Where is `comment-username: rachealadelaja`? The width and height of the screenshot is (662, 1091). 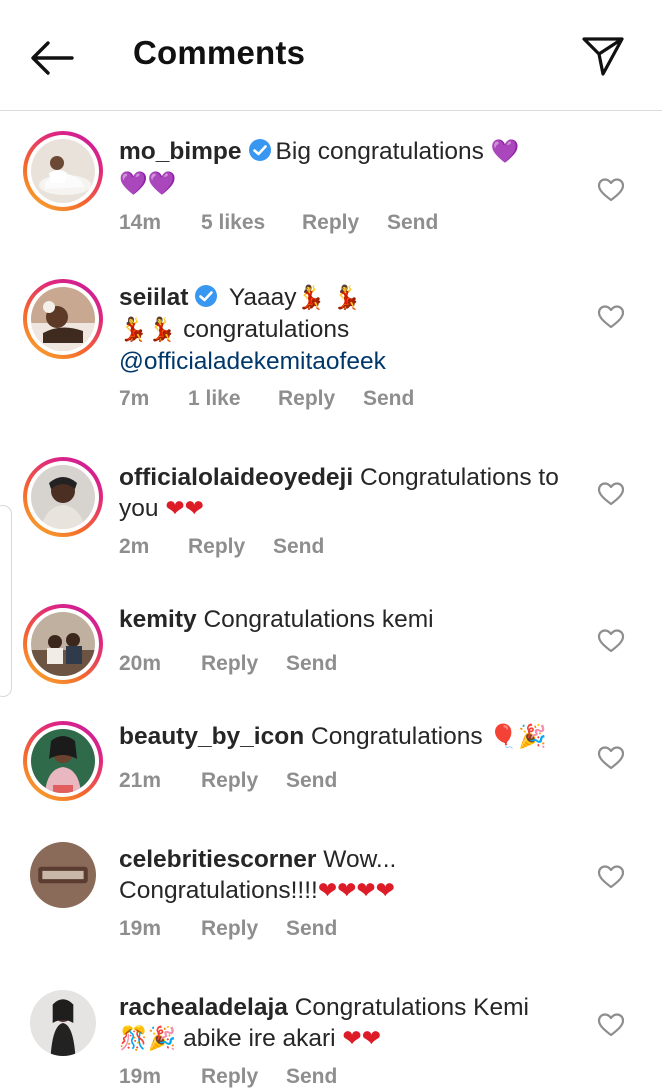 comment-username: rachealadelaja is located at coordinates (203, 1007).